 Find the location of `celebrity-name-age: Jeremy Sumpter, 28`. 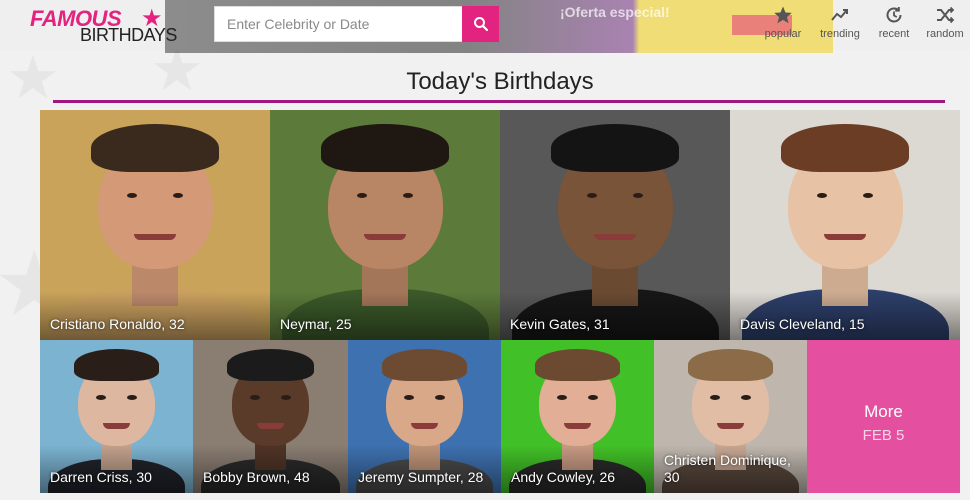

celebrity-name-age: Jeremy Sumpter, 28 is located at coordinates (421, 477).